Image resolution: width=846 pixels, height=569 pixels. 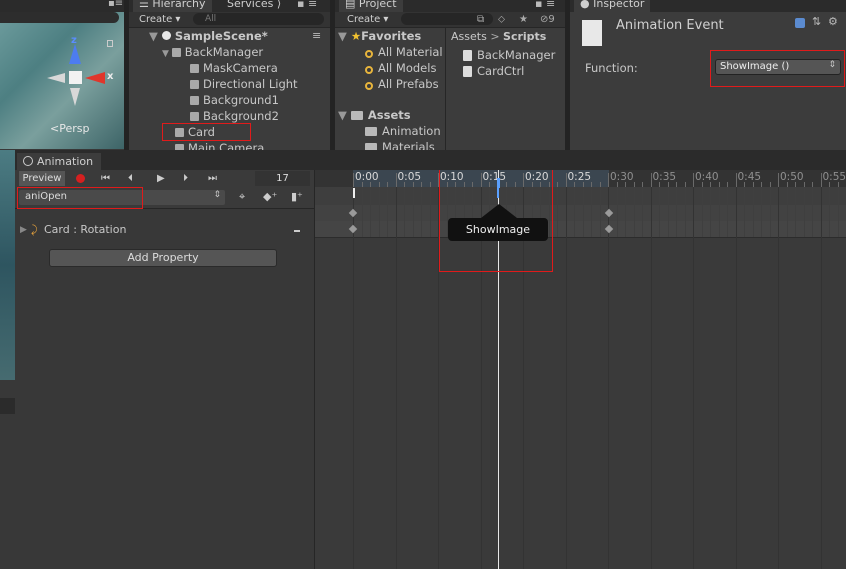 What do you see at coordinates (95, 78) in the screenshot?
I see `gizmo-x-arrow-icon` at bounding box center [95, 78].